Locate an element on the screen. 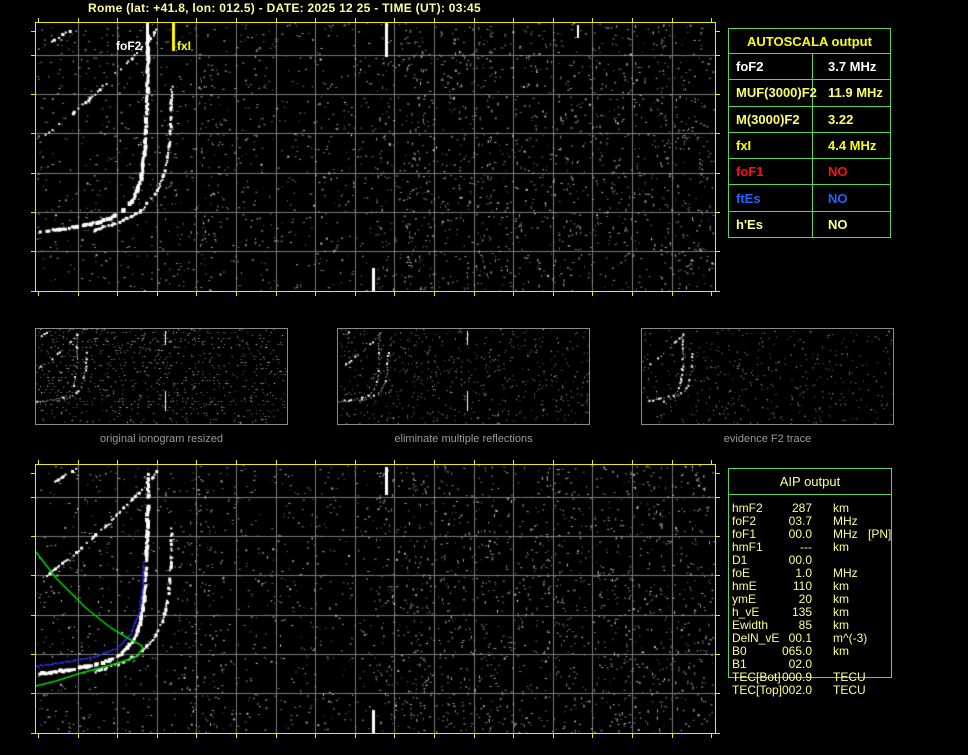 The width and height of the screenshot is (968, 755). autoscala-value: 11.9 MHz is located at coordinates (855, 93).